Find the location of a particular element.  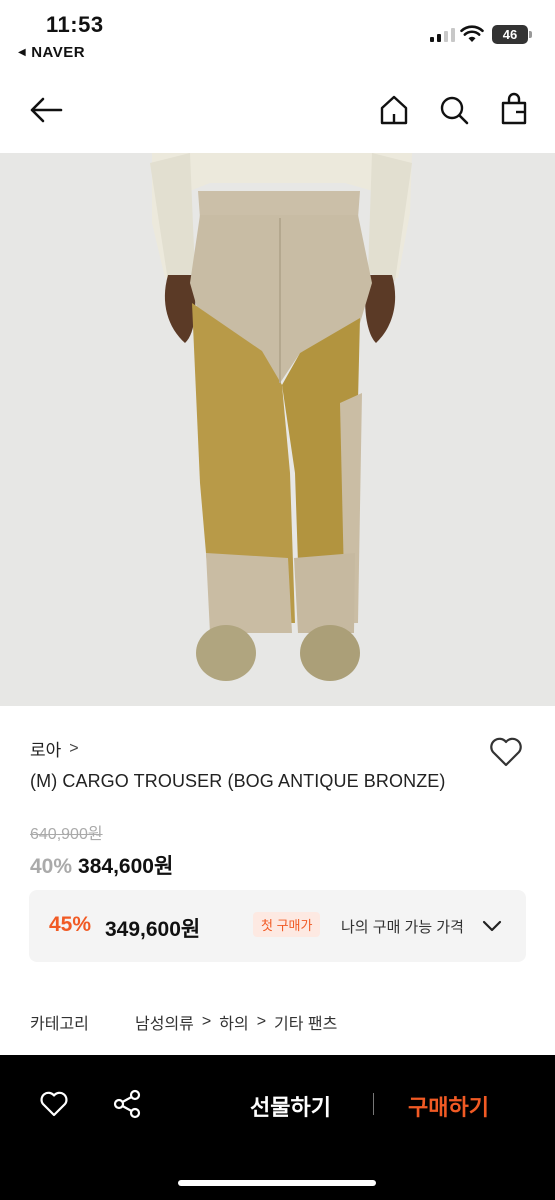

battery-icon: 46 is located at coordinates (510, 34).